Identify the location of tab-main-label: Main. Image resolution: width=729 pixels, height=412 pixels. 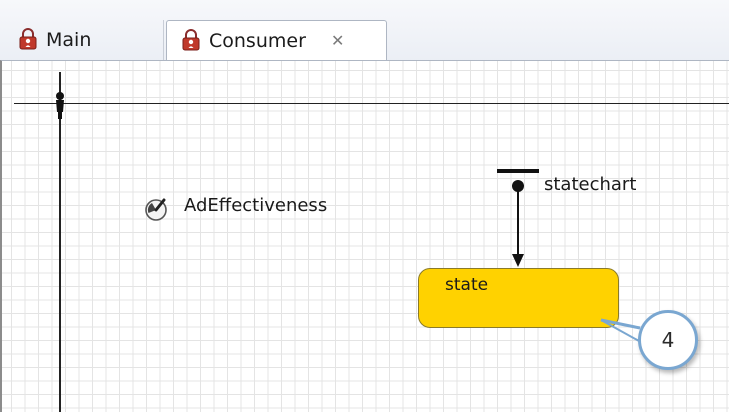
(69, 40).